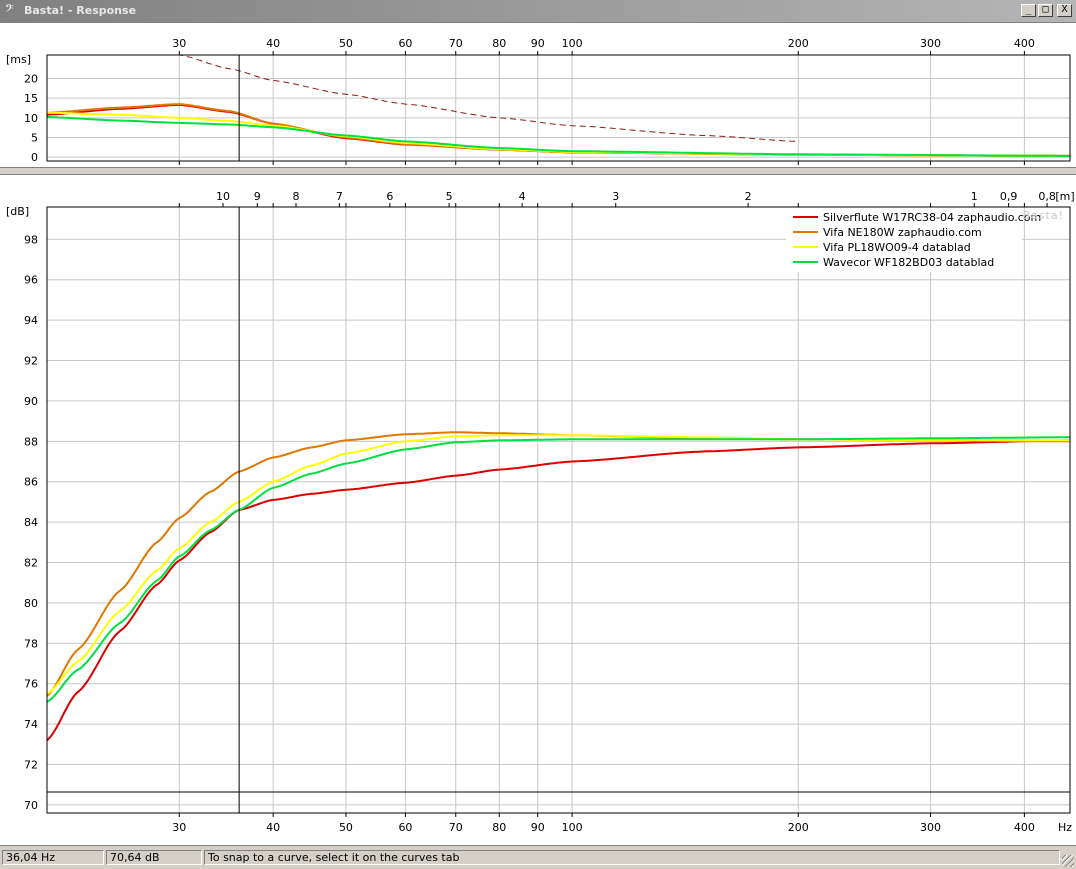 This screenshot has width=1076, height=869. Describe the element at coordinates (295, 196) in the screenshot. I see `distance-tick-label: 8` at that location.